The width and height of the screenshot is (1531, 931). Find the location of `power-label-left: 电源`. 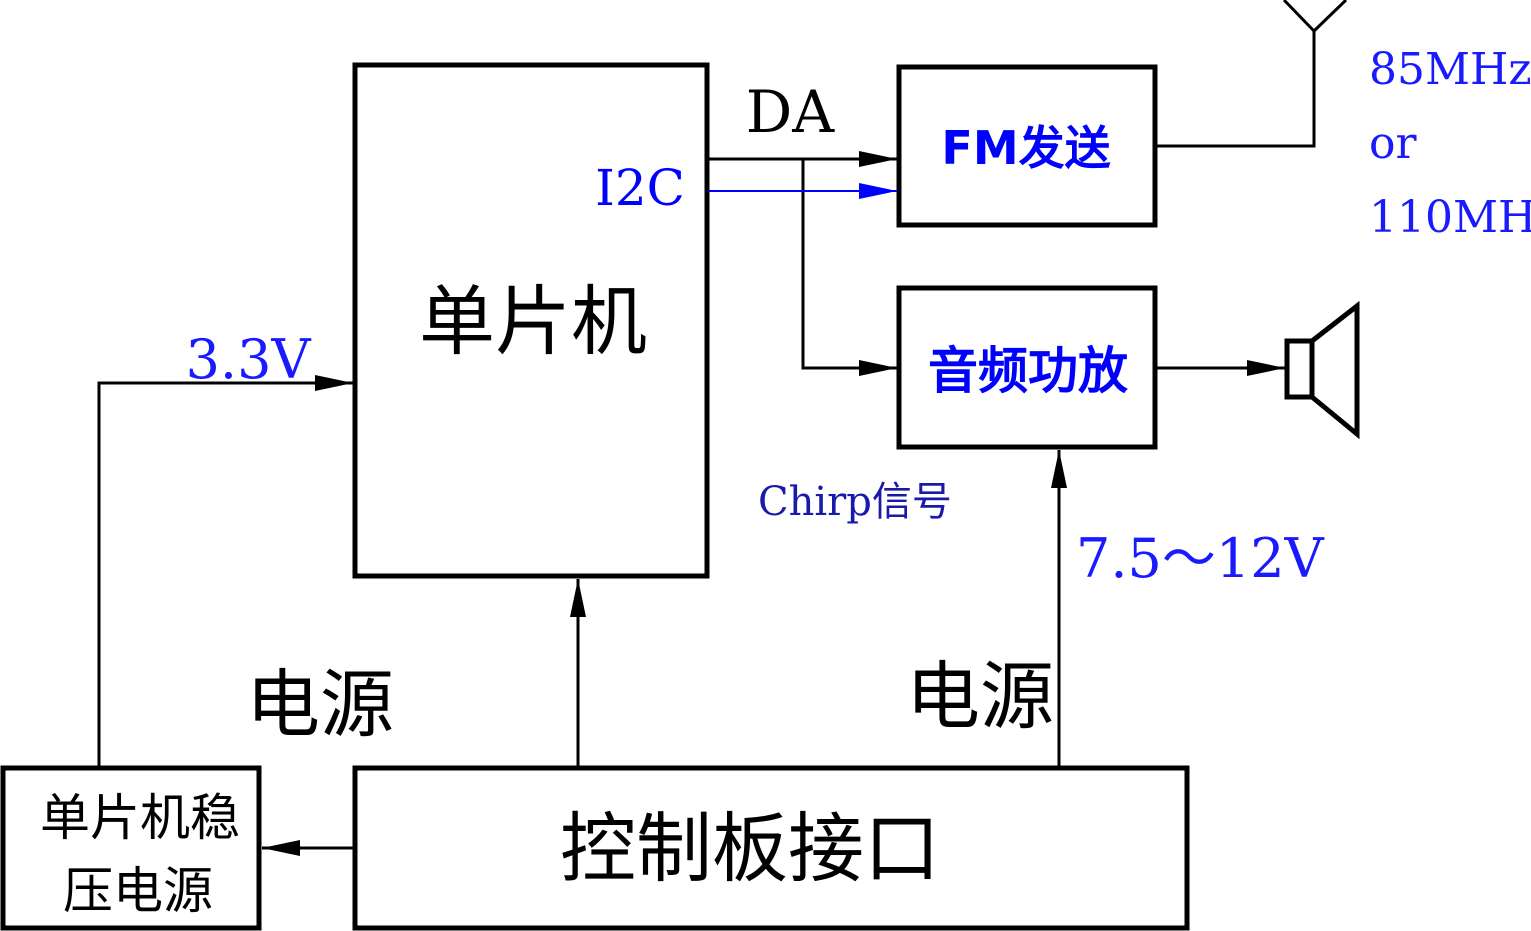

power-label-left: 电源 is located at coordinates (320, 705).